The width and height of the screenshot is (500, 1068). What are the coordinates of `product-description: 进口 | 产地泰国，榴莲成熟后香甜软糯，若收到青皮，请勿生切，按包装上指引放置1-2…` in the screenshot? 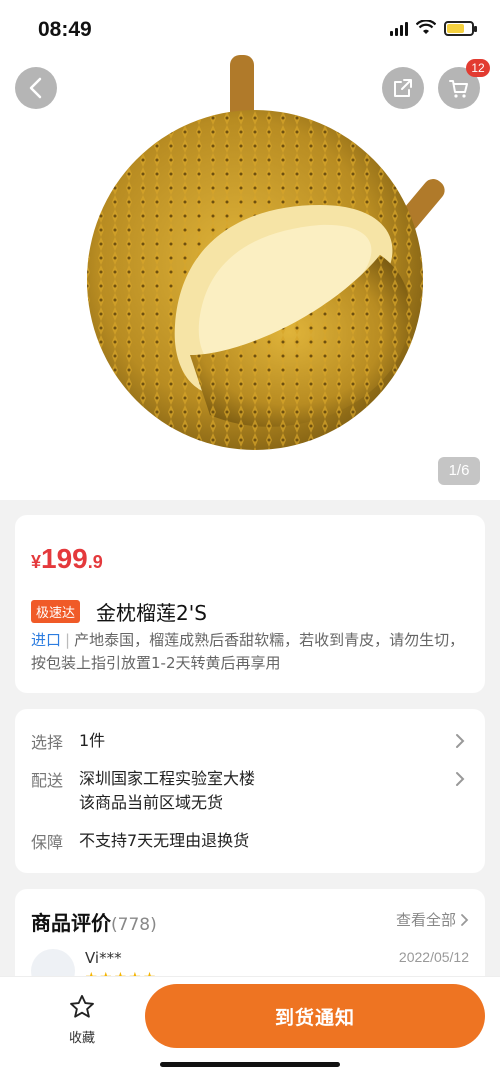 It's located at (251, 652).